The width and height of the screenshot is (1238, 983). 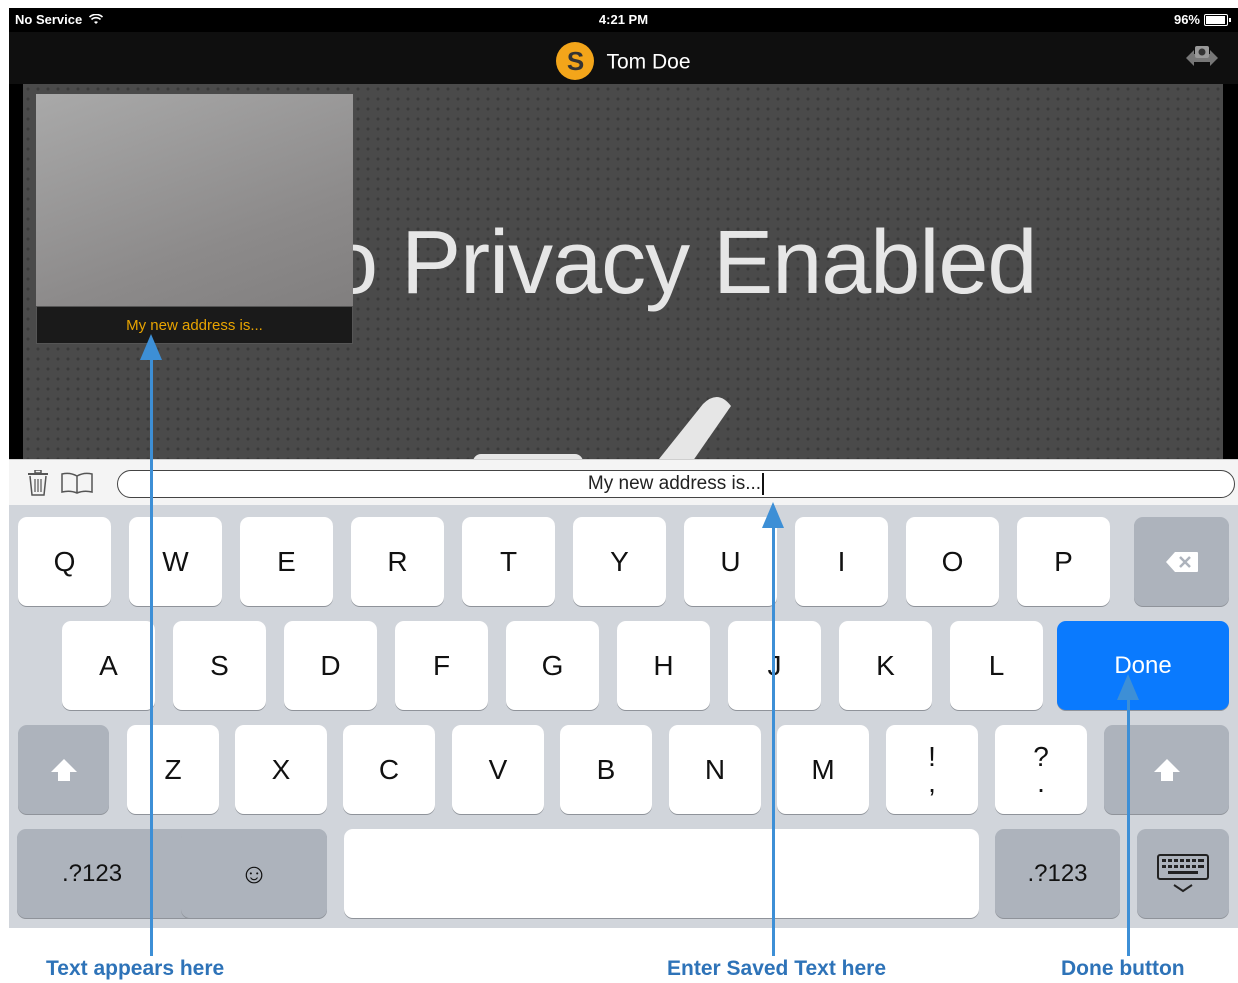 What do you see at coordinates (619, 561) in the screenshot?
I see `key-y: Y` at bounding box center [619, 561].